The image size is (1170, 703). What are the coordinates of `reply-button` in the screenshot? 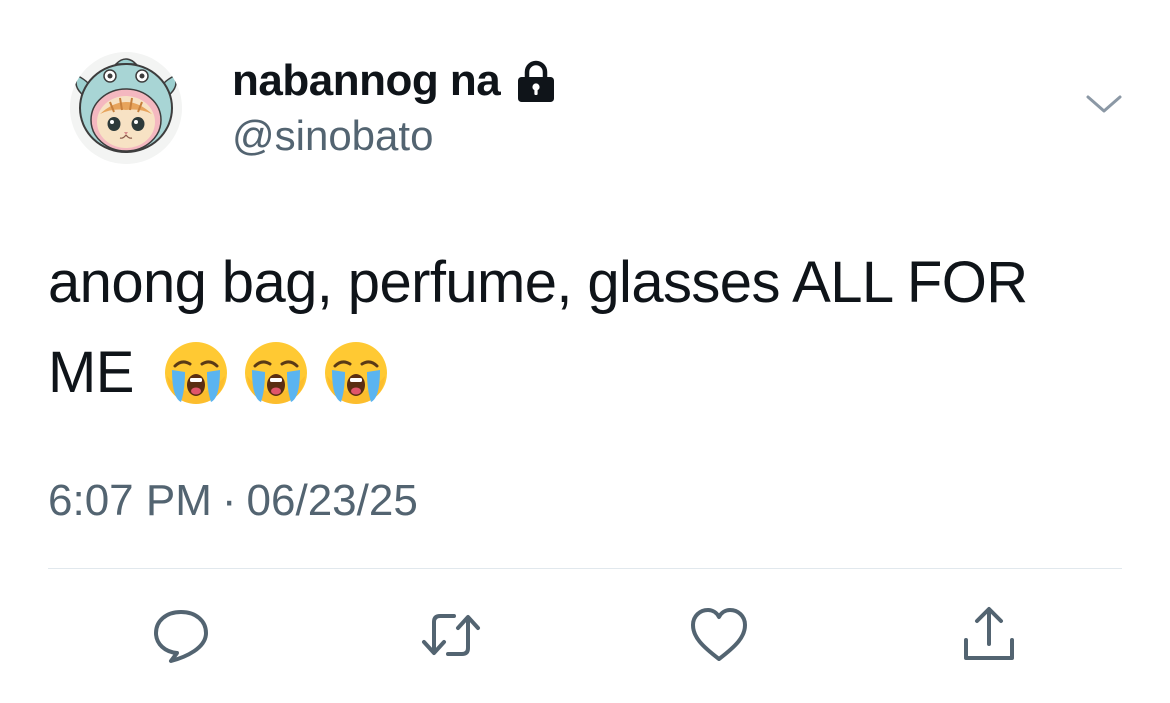 It's located at (181, 635).